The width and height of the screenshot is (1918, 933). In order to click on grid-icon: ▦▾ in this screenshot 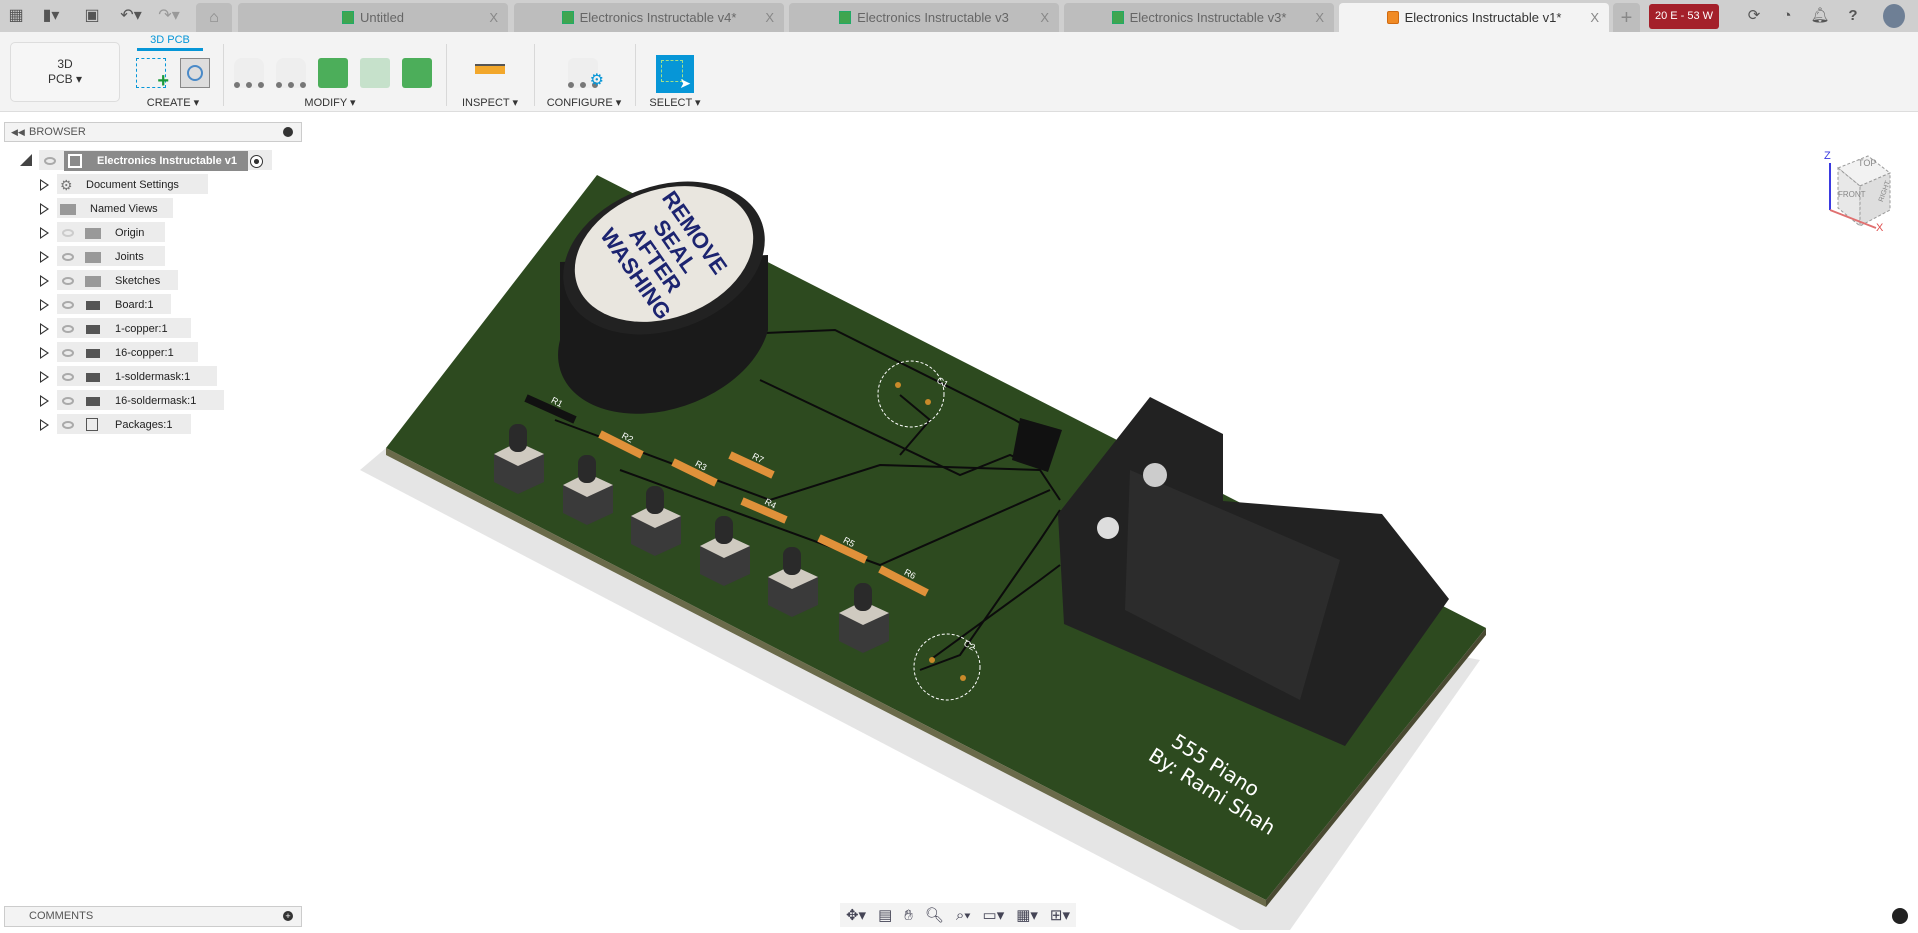, I will do `click(1027, 915)`.